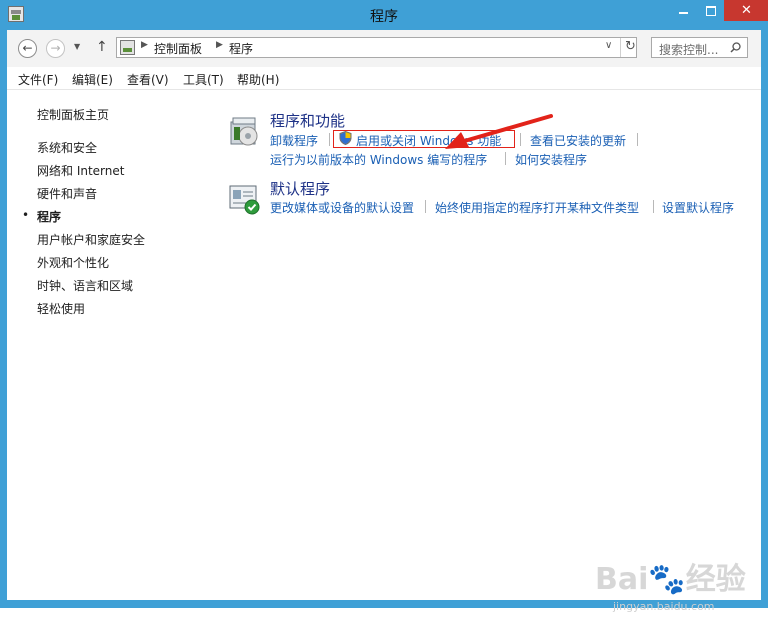  What do you see at coordinates (664, 606) in the screenshot?
I see `watermark-url: jingyan.baidu.com` at bounding box center [664, 606].